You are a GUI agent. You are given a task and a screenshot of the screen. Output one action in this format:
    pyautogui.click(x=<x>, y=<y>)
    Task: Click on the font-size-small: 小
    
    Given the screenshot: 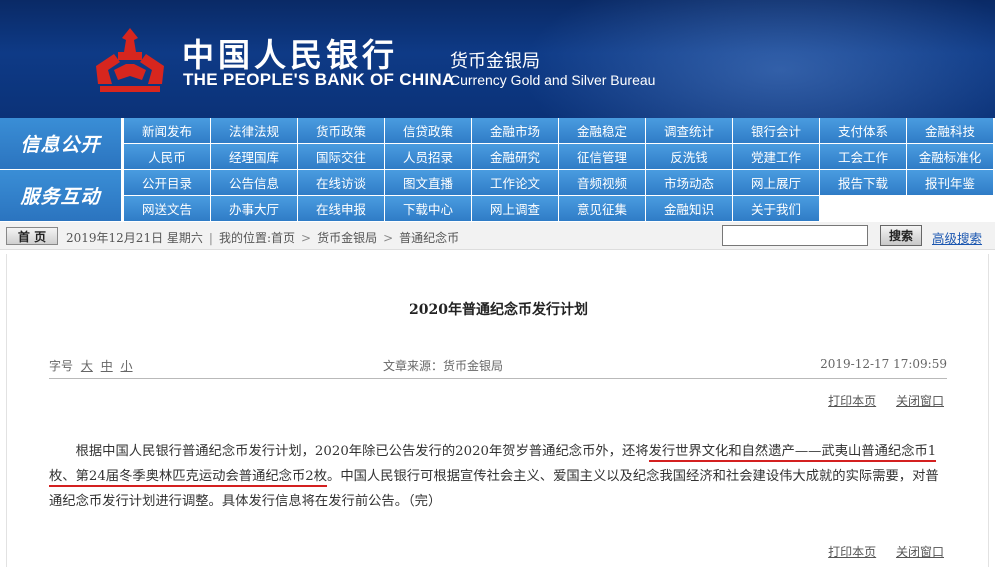 What is the action you would take?
    pyautogui.click(x=127, y=366)
    